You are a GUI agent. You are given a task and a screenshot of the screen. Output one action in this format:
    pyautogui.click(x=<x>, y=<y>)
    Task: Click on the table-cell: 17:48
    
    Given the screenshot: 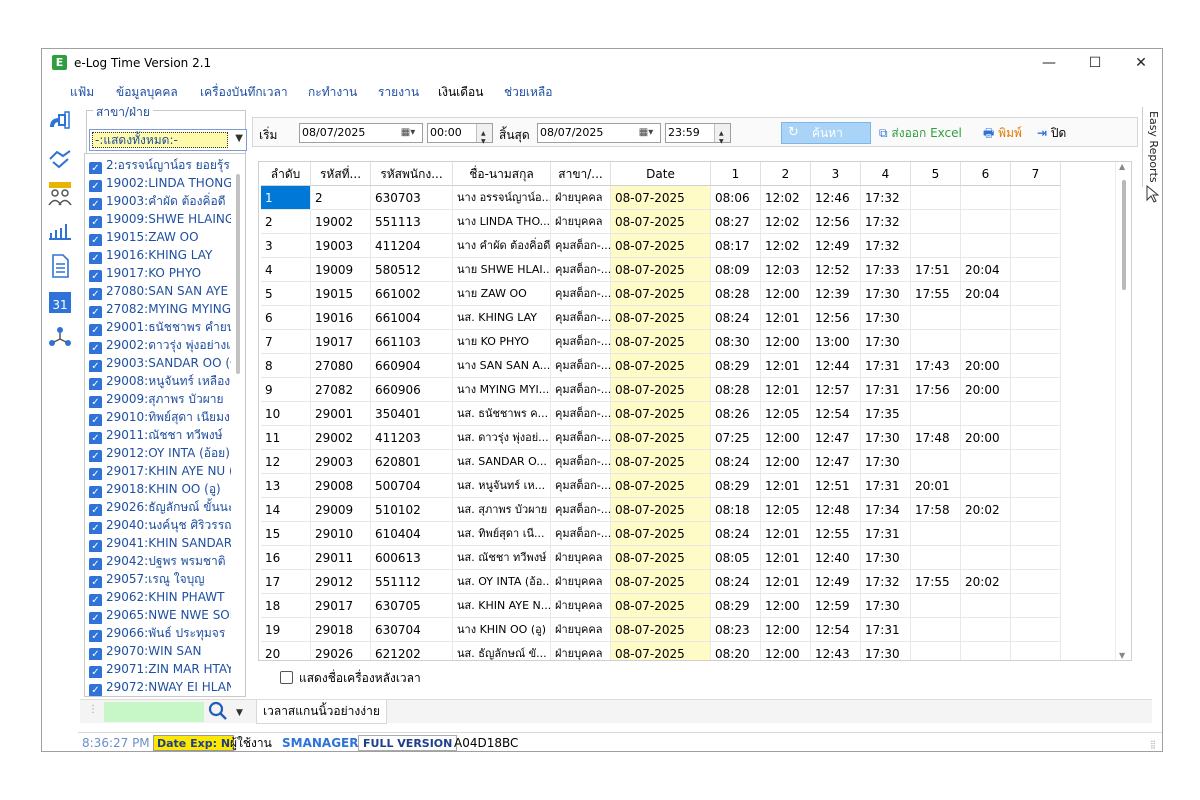 What is the action you would take?
    pyautogui.click(x=936, y=438)
    